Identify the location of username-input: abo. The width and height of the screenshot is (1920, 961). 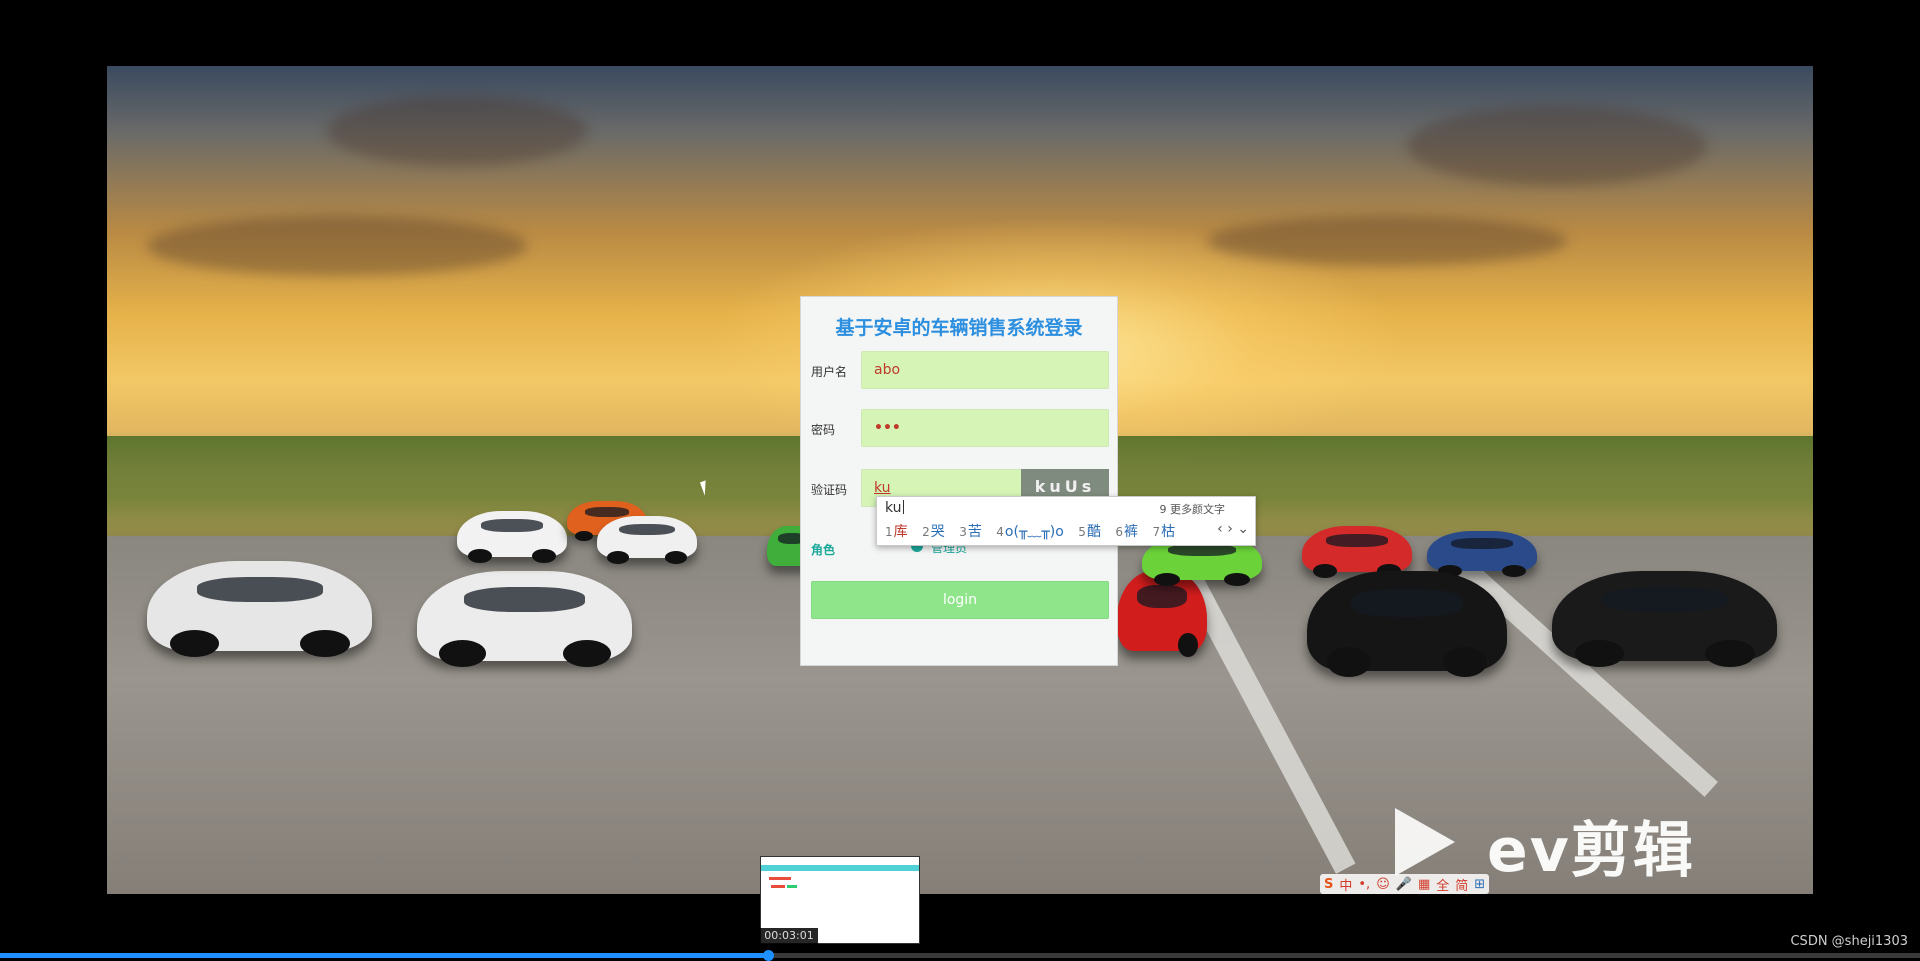
(985, 370).